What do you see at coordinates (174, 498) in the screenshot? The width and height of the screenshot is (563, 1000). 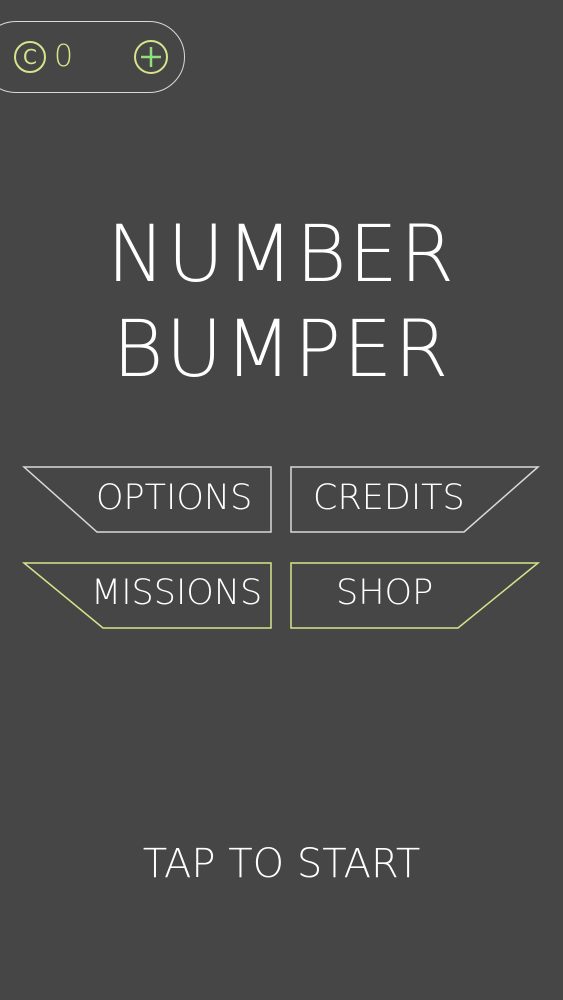 I see `options-button: OPTIONS` at bounding box center [174, 498].